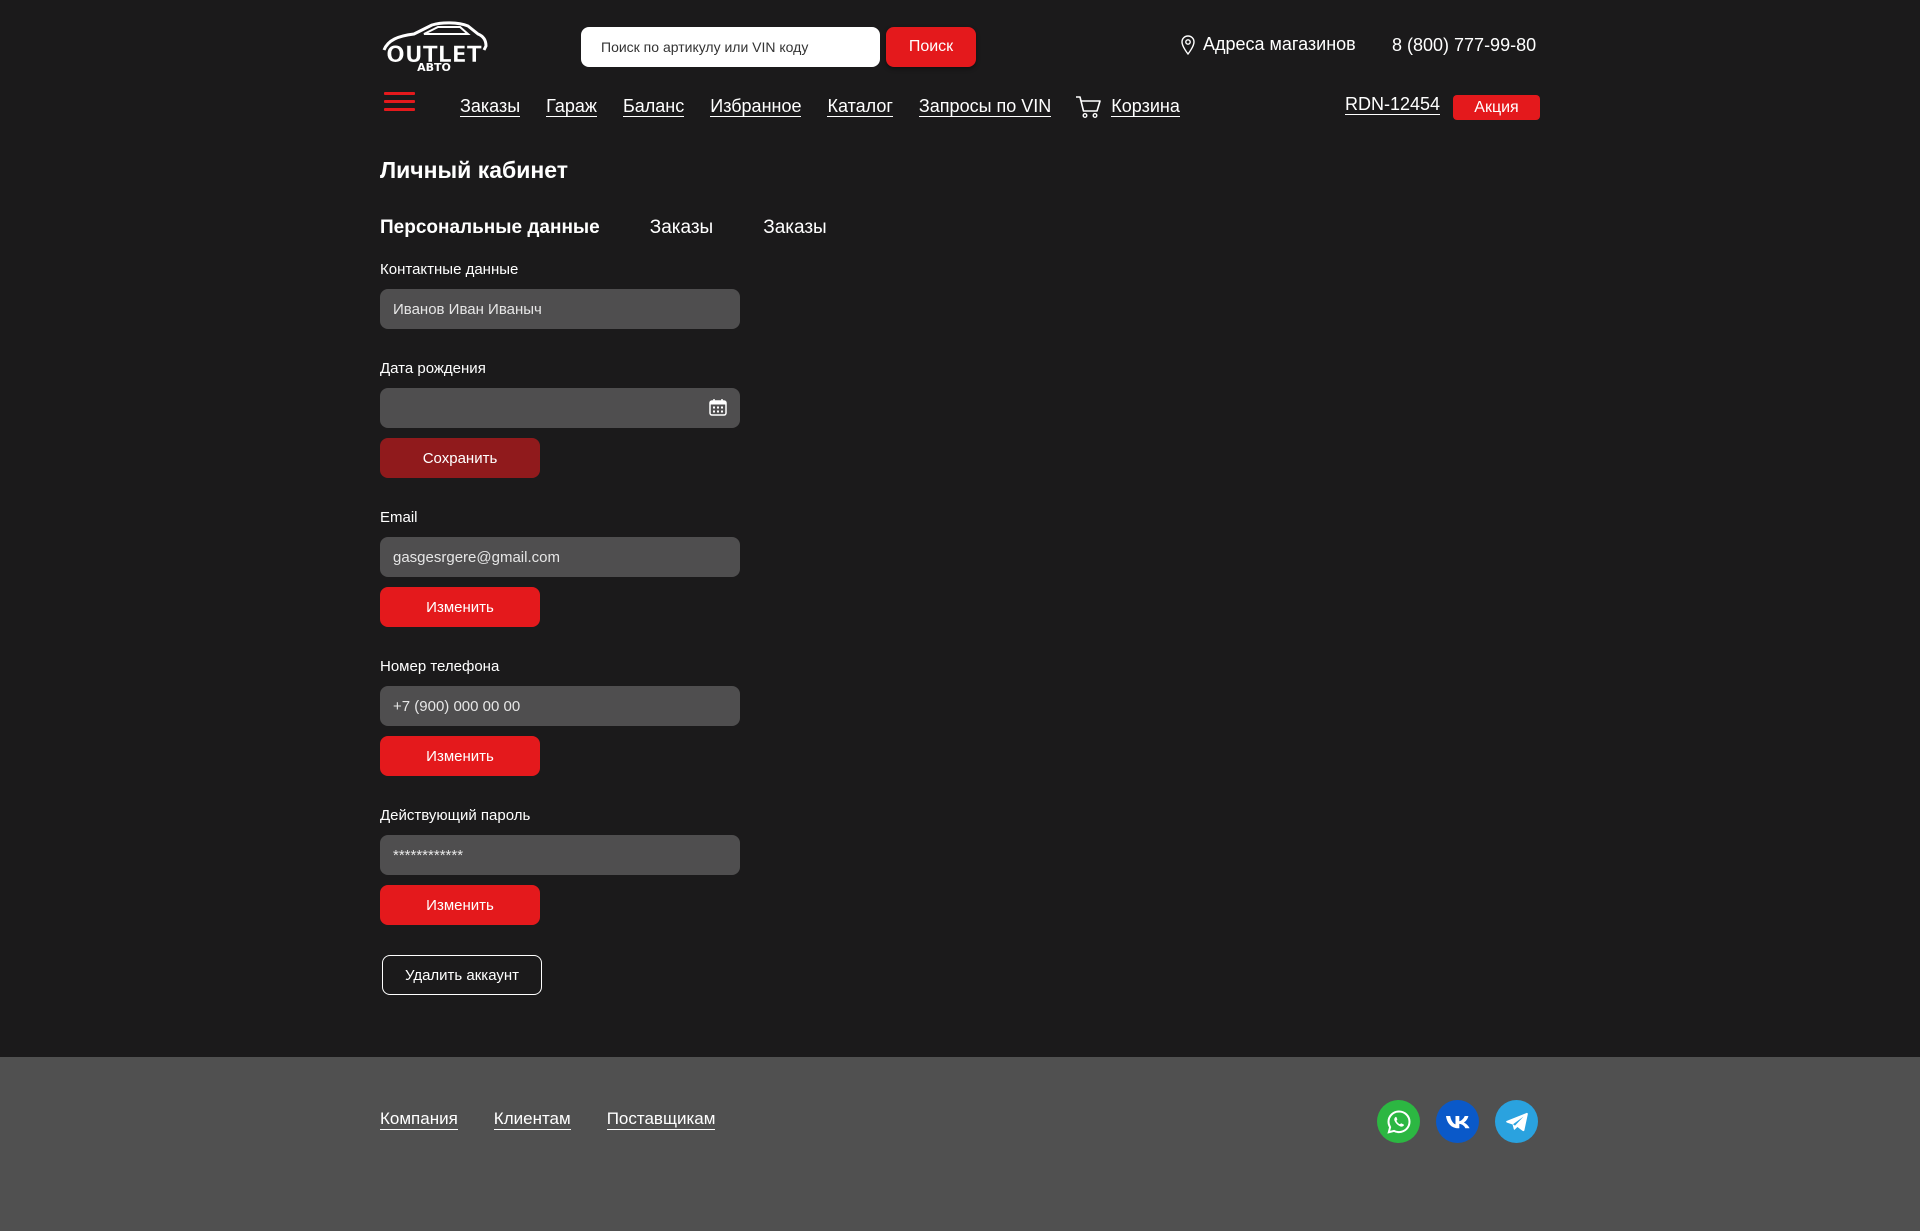 This screenshot has width=1920, height=1231. Describe the element at coordinates (490, 107) in the screenshot. I see `nav-item-orders: Заказы` at that location.